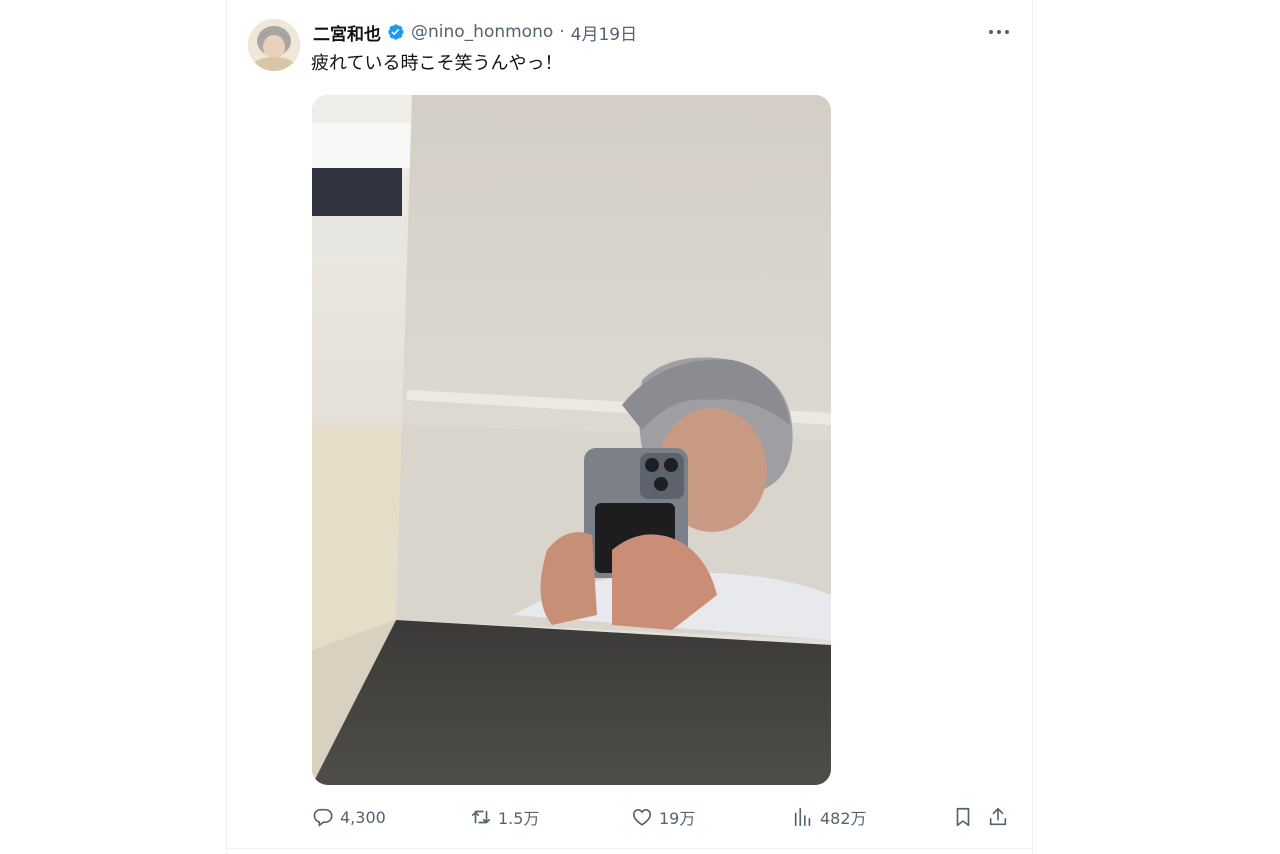 The width and height of the screenshot is (1280, 854). Describe the element at coordinates (481, 817) in the screenshot. I see `repost-icon` at that location.